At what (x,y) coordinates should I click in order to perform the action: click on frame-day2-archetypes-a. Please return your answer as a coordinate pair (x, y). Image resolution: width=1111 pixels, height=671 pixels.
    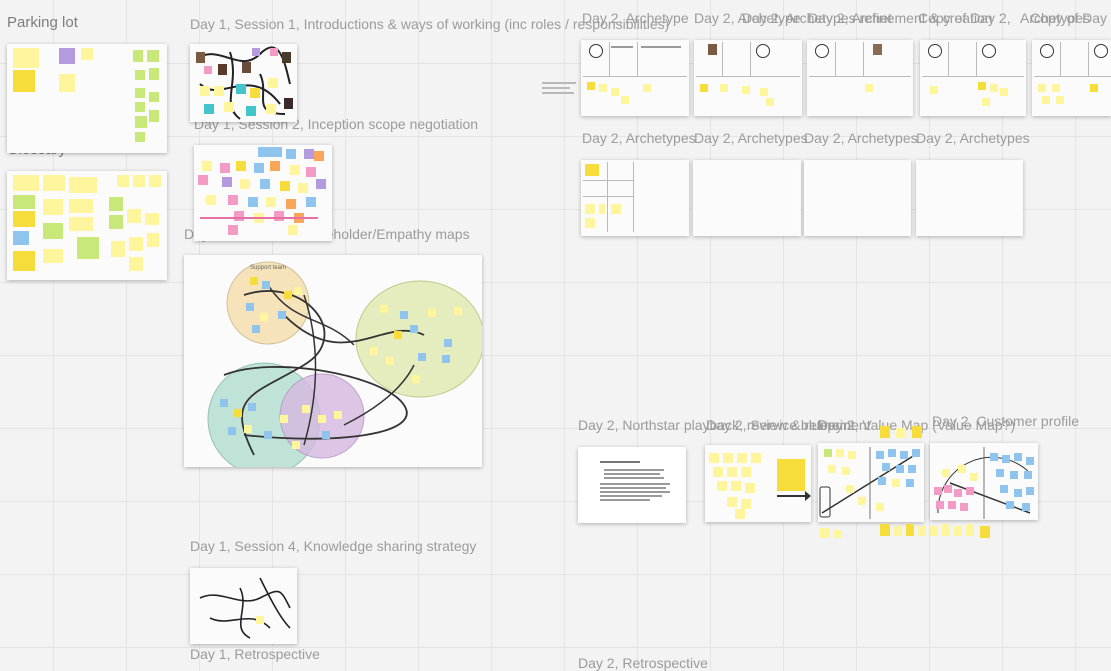
    Looking at the image, I should click on (635, 198).